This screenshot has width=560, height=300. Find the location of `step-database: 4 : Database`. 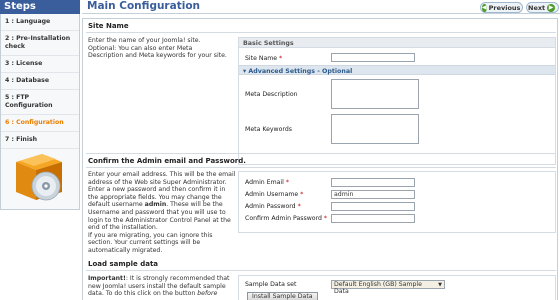

step-database: 4 : Database is located at coordinates (40, 81).